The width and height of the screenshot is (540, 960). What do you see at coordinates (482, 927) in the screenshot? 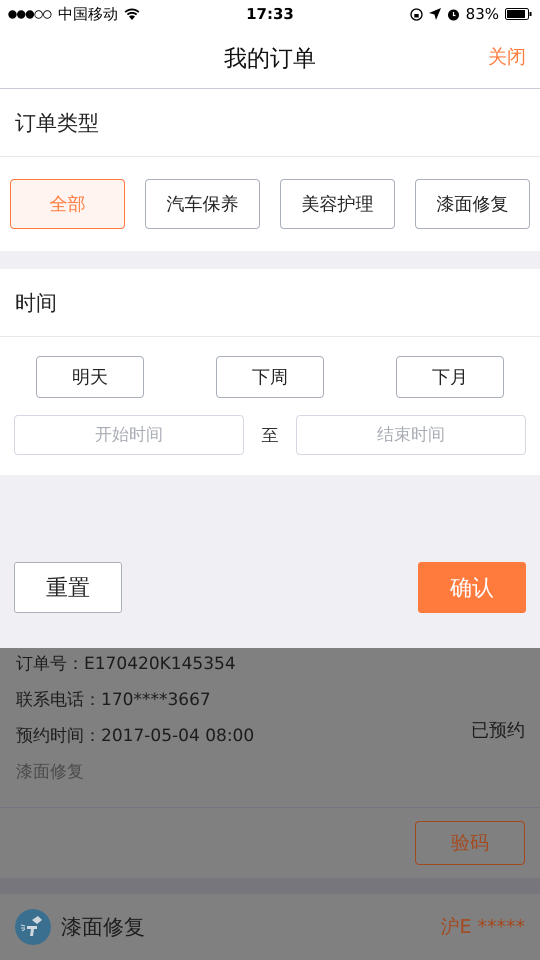
I see `plate-number: 沪E *****` at bounding box center [482, 927].